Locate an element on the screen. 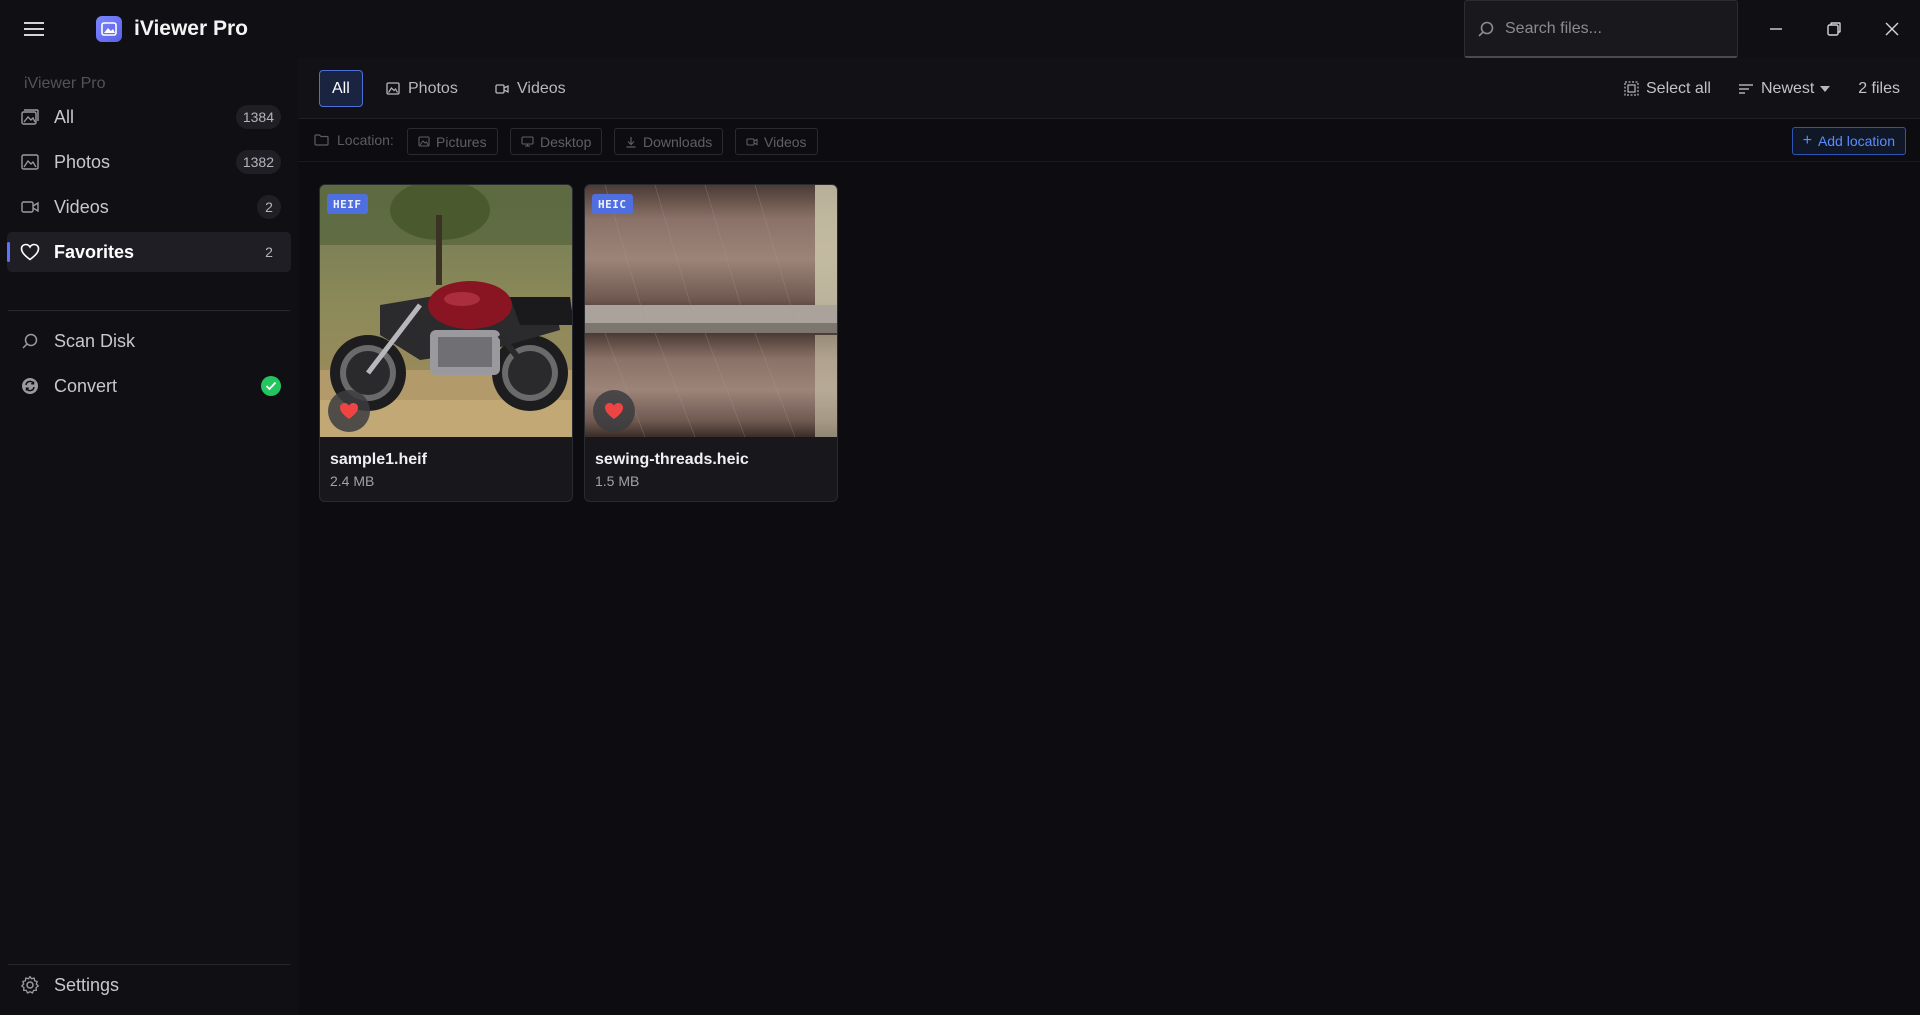 The width and height of the screenshot is (1920, 1015). close-button is located at coordinates (1892, 29).